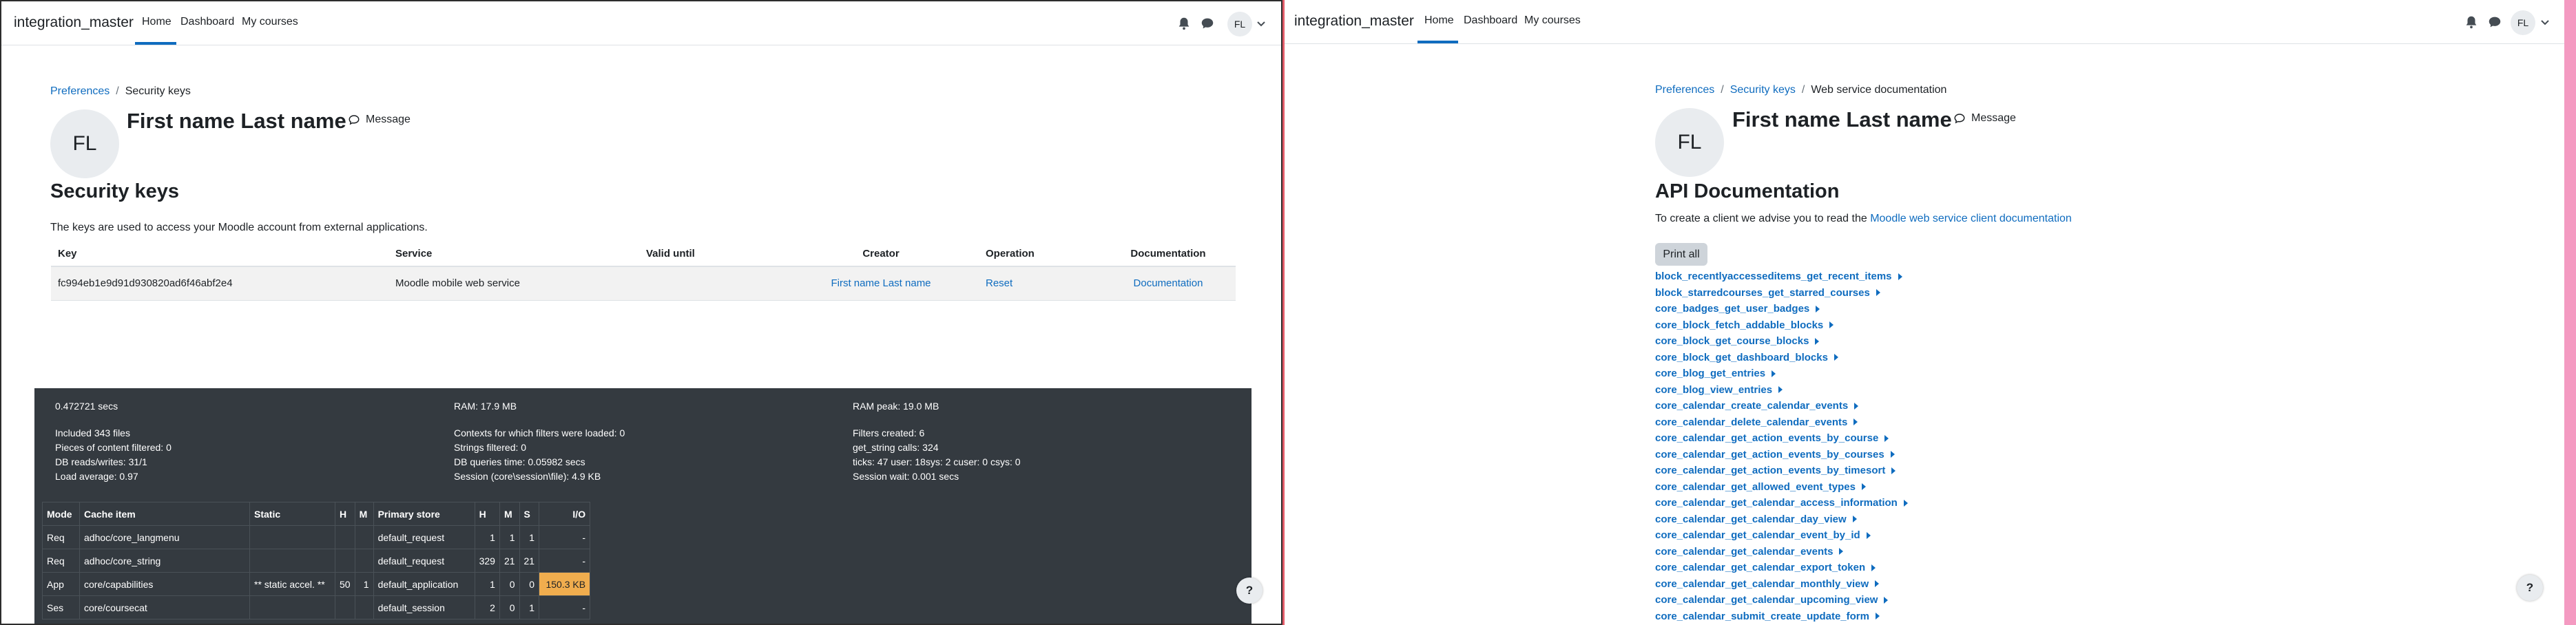 Image resolution: width=2576 pixels, height=625 pixels. I want to click on function-name: core_blog_view_entries, so click(1713, 390).